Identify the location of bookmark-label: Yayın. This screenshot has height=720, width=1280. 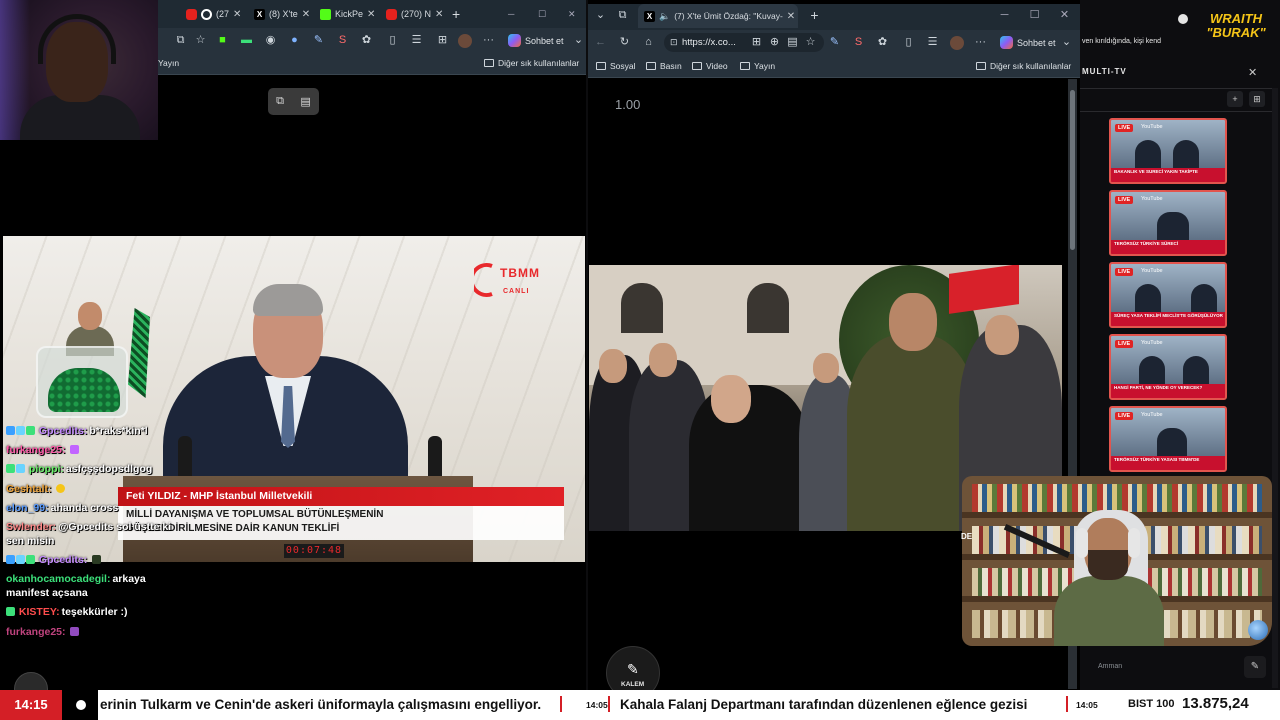
(169, 63).